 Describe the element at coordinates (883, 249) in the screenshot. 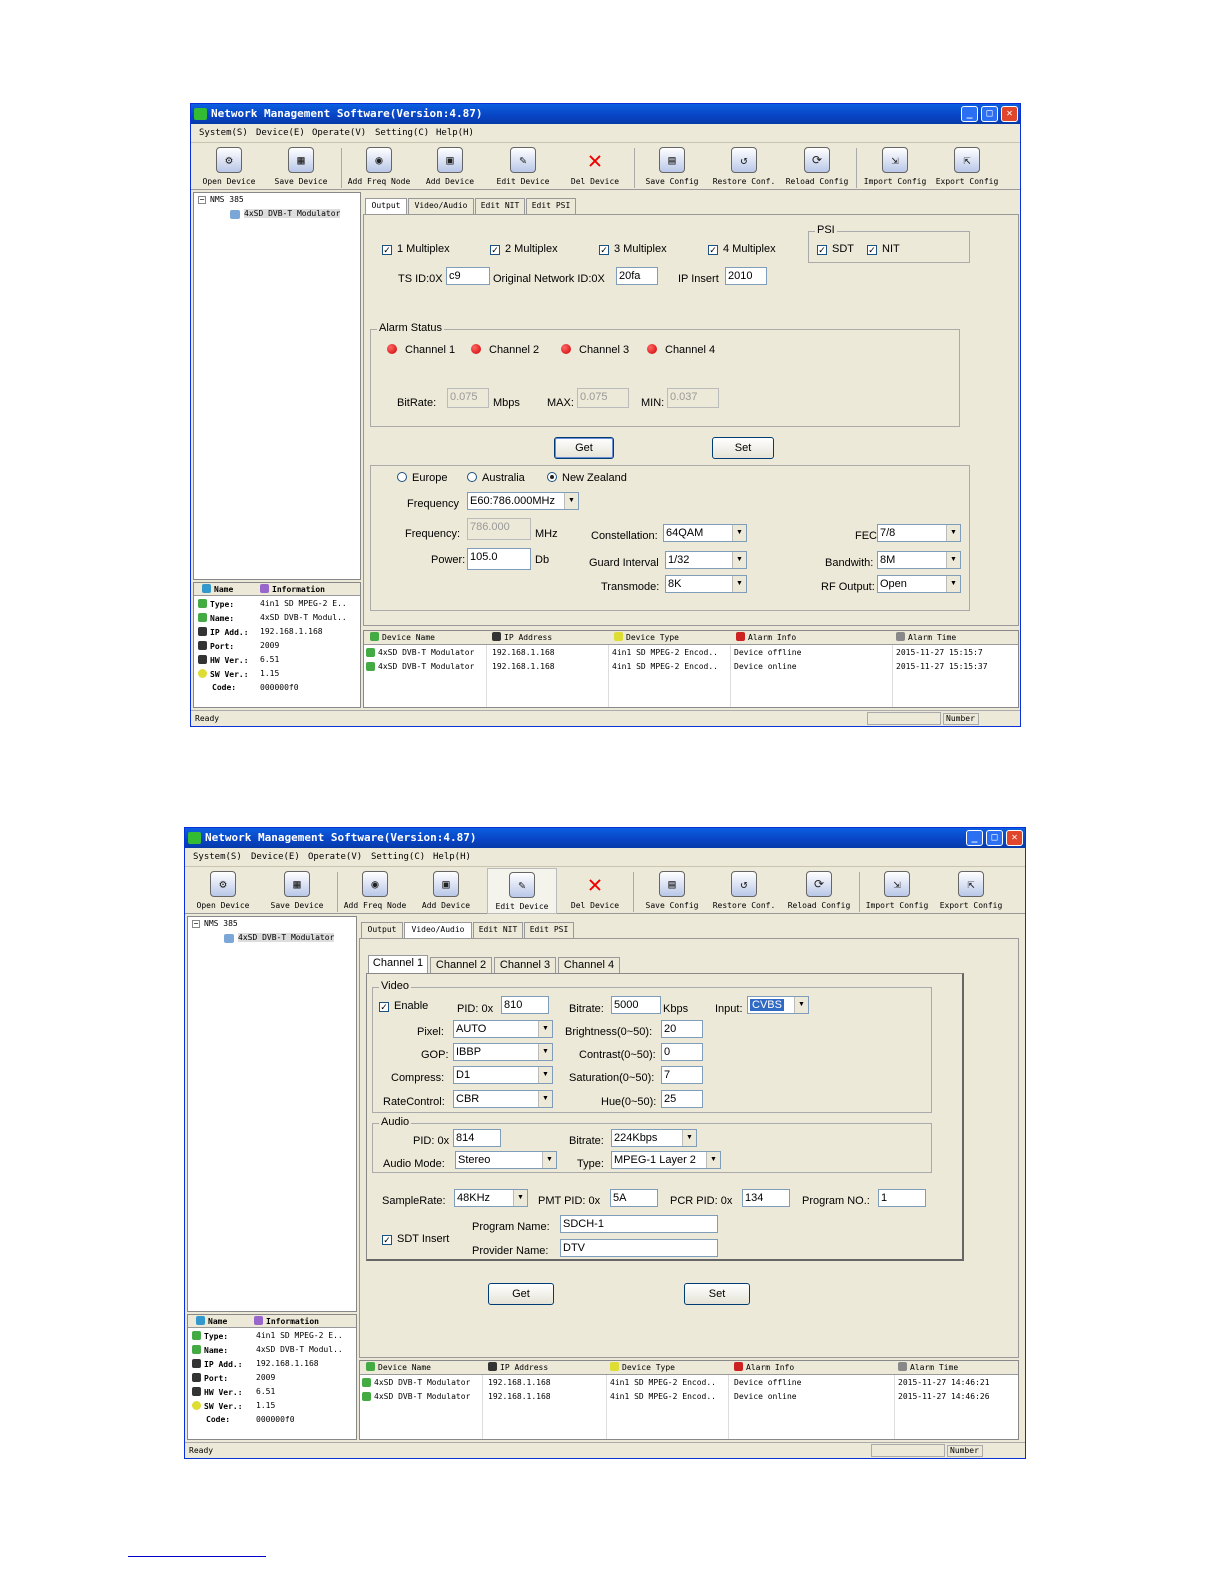

I see `nit-checkbox: ✓ NIT` at that location.